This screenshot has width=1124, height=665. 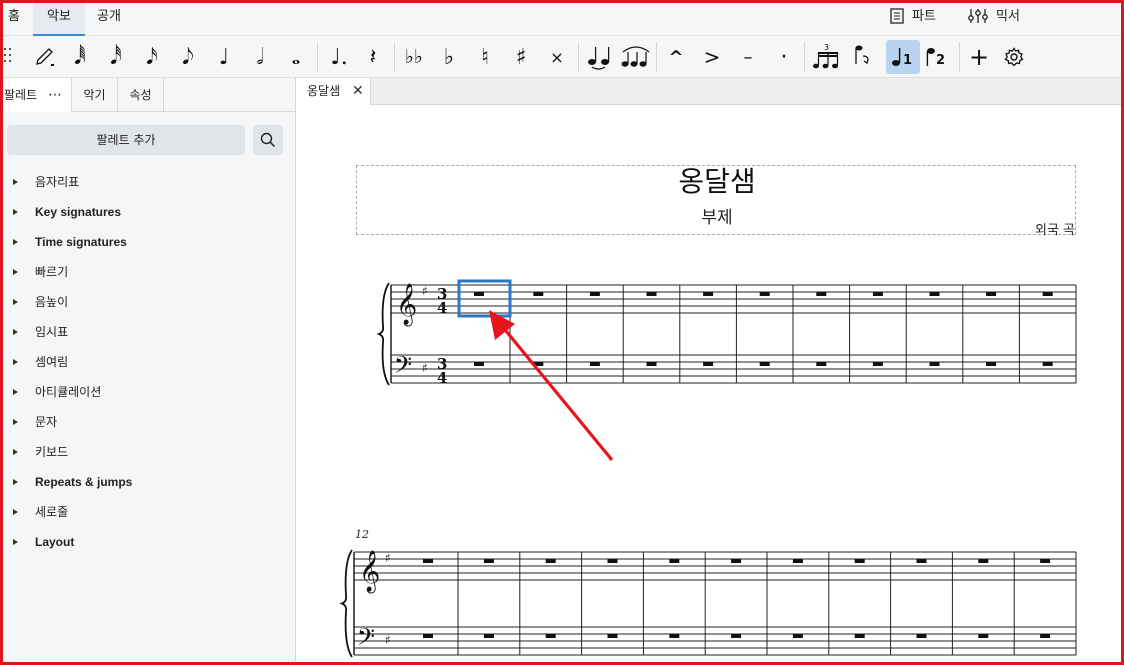 What do you see at coordinates (748, 57) in the screenshot?
I see `tenuto-button: –` at bounding box center [748, 57].